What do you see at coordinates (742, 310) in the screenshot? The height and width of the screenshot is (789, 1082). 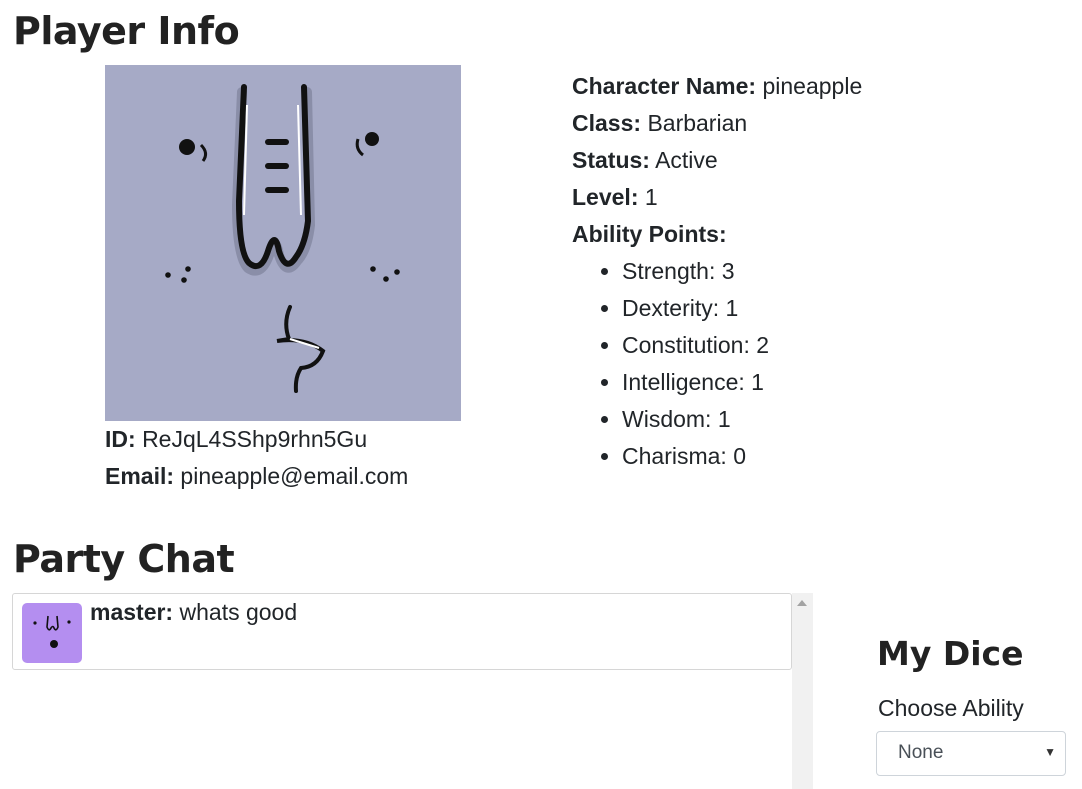 I see `list-item: Dexterity: 1` at bounding box center [742, 310].